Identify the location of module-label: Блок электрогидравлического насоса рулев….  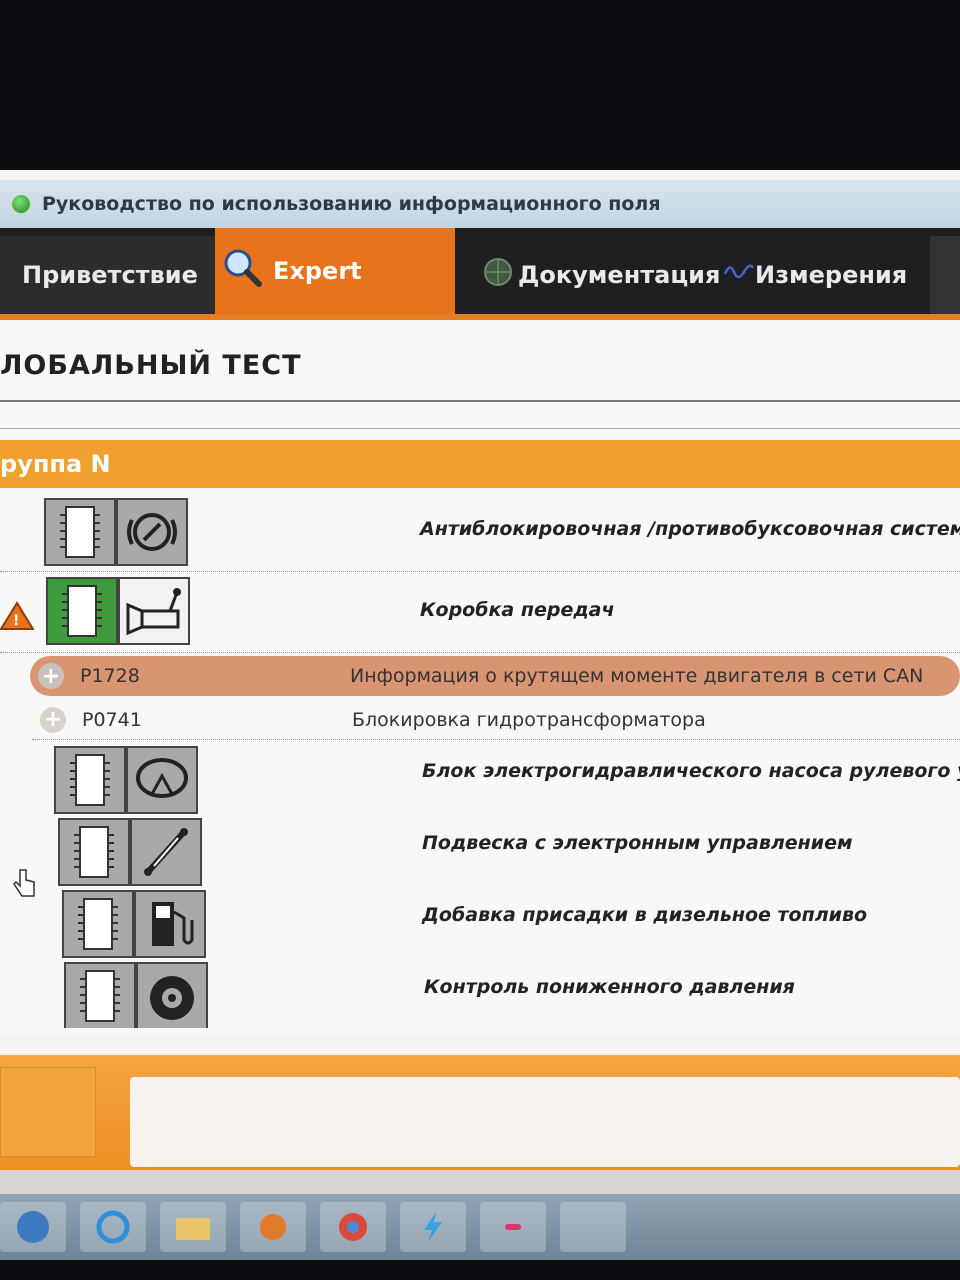
(691, 771).